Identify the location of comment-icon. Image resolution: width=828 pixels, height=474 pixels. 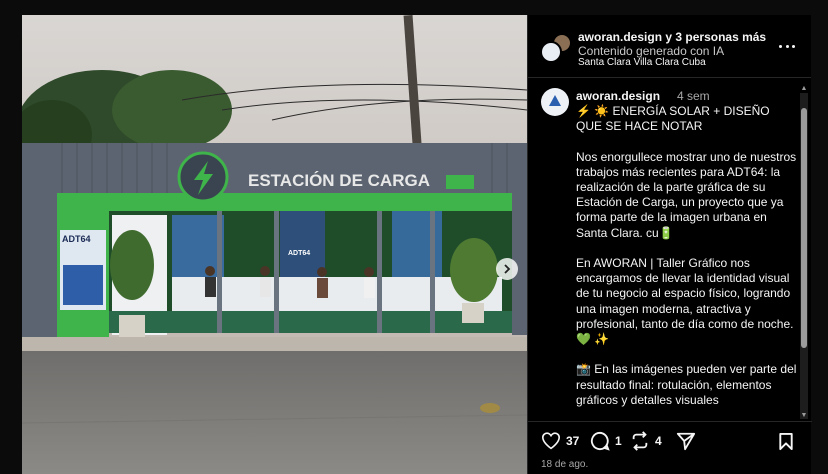
(600, 441).